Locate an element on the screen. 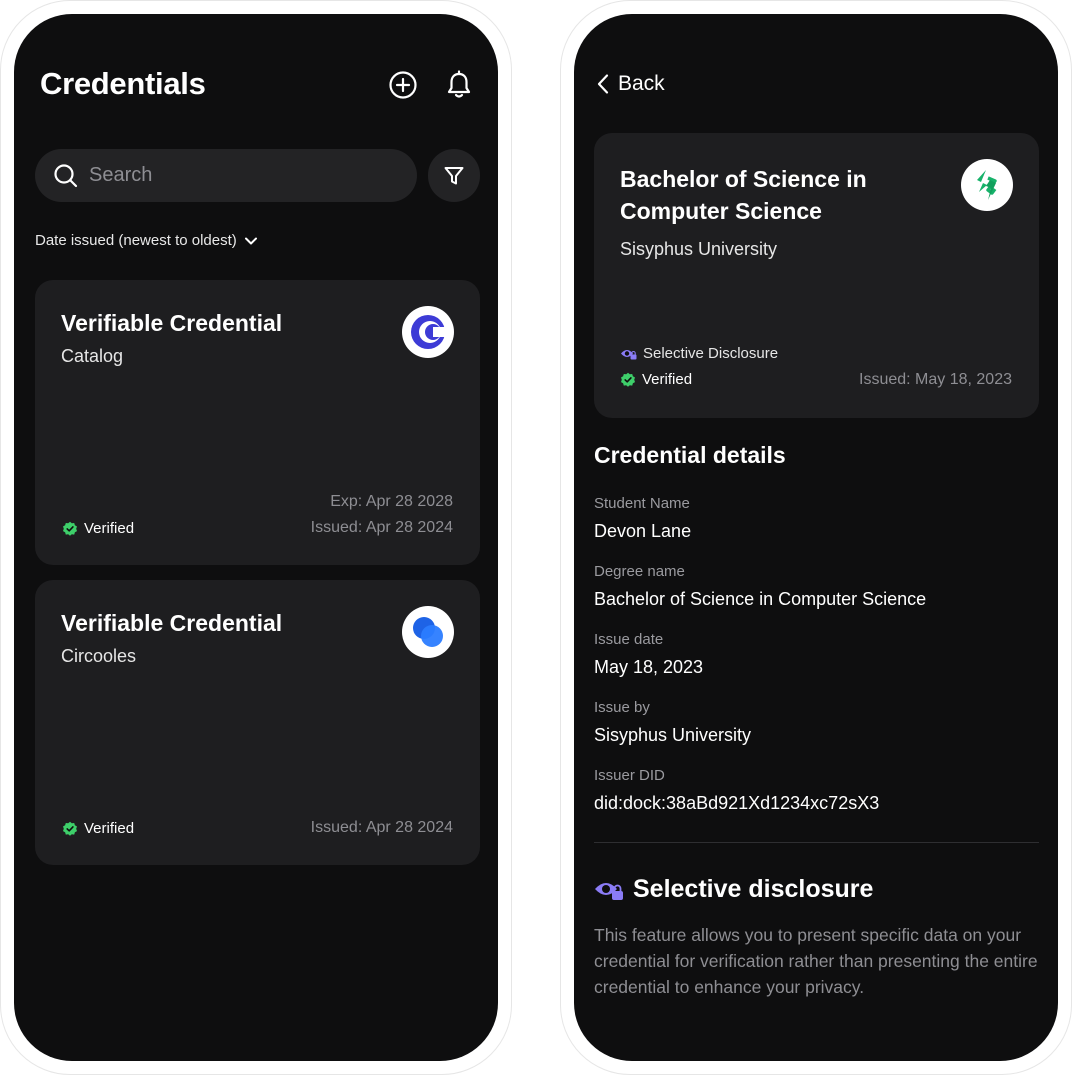 Image resolution: width=1072 pixels, height=1075 pixels. add-credential-button is located at coordinates (403, 85).